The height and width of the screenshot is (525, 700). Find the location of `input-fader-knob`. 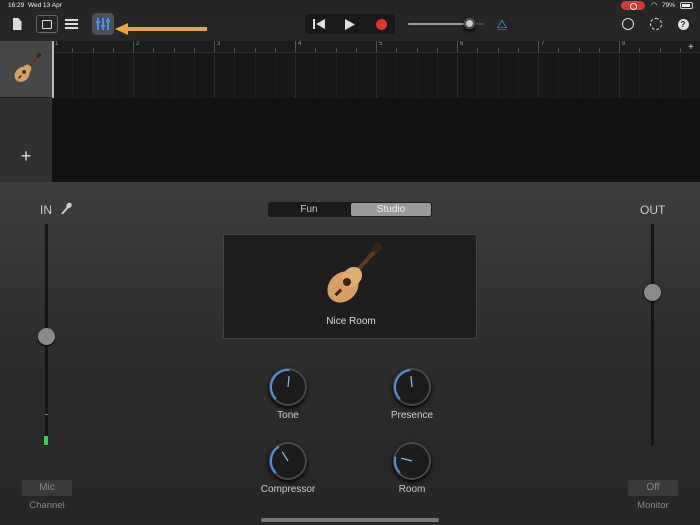

input-fader-knob is located at coordinates (46, 336).